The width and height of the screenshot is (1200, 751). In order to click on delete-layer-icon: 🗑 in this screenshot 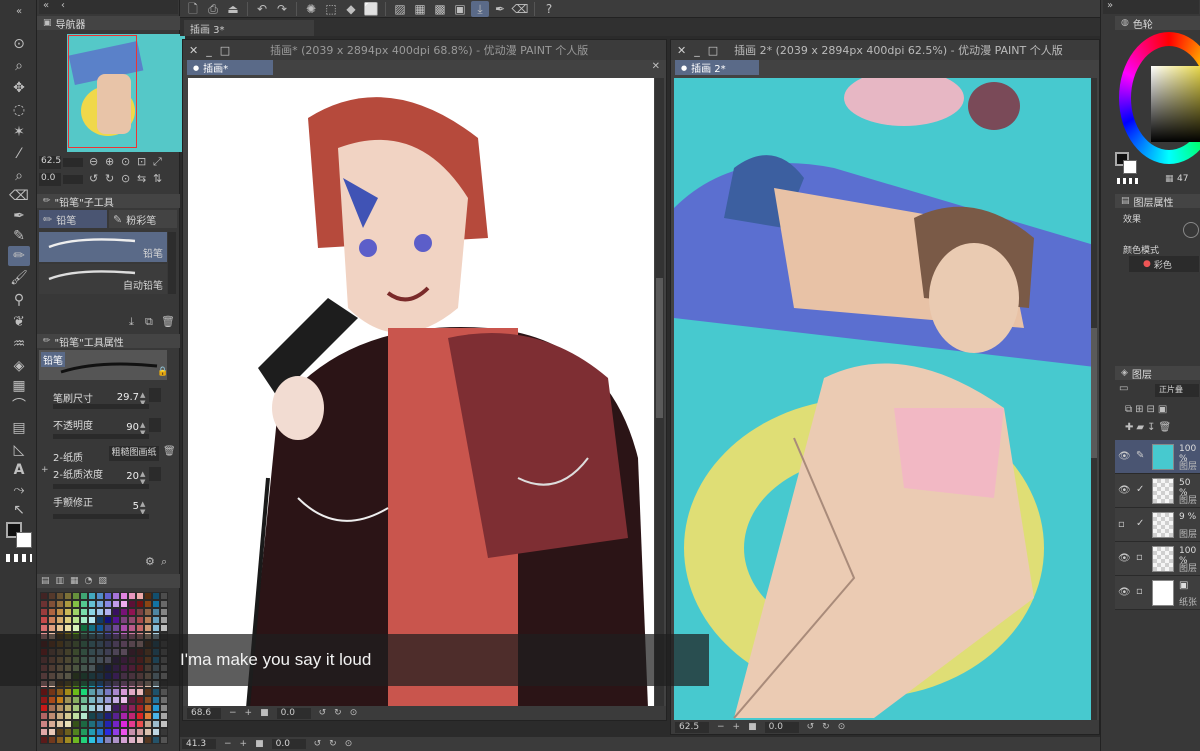, I will do `click(1164, 428)`.